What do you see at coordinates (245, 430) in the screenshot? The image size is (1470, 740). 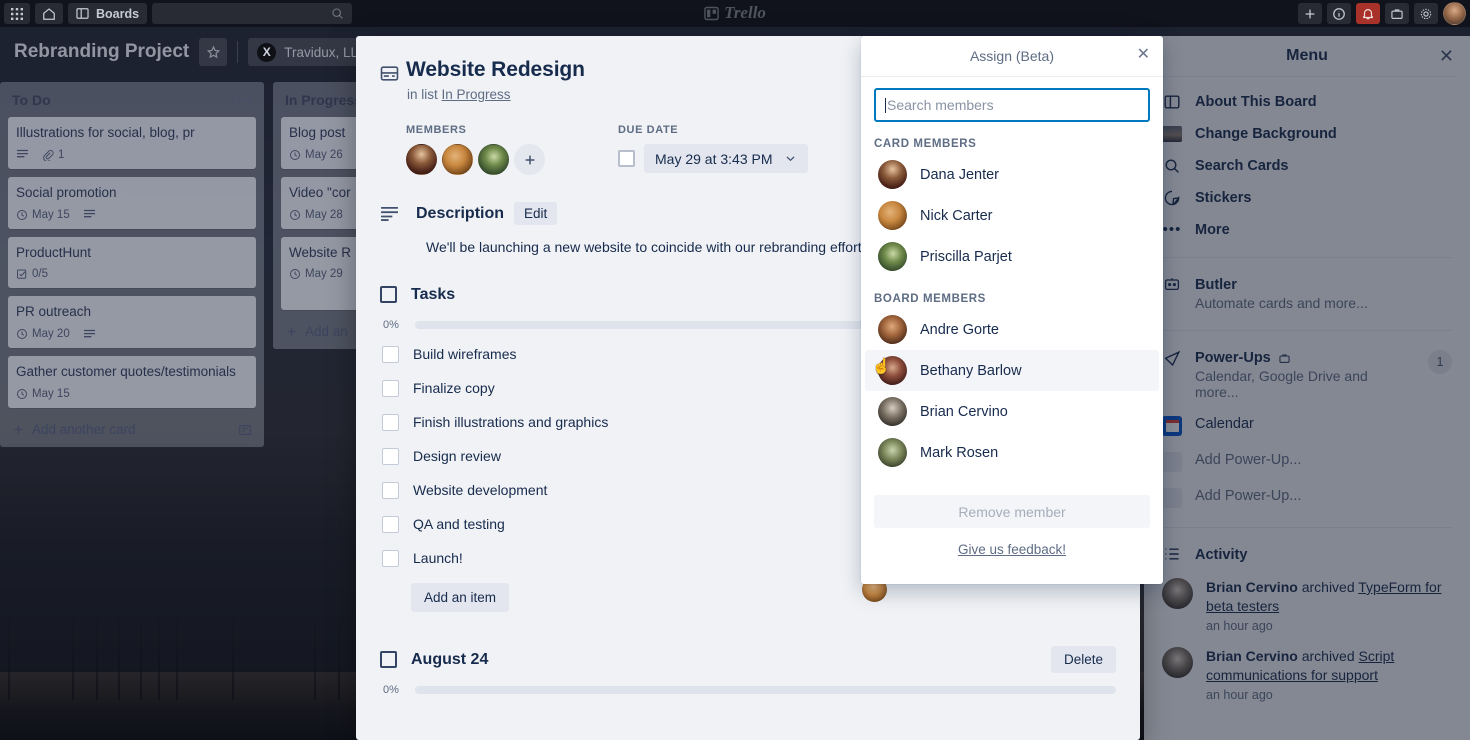 I see `card-template-icon` at bounding box center [245, 430].